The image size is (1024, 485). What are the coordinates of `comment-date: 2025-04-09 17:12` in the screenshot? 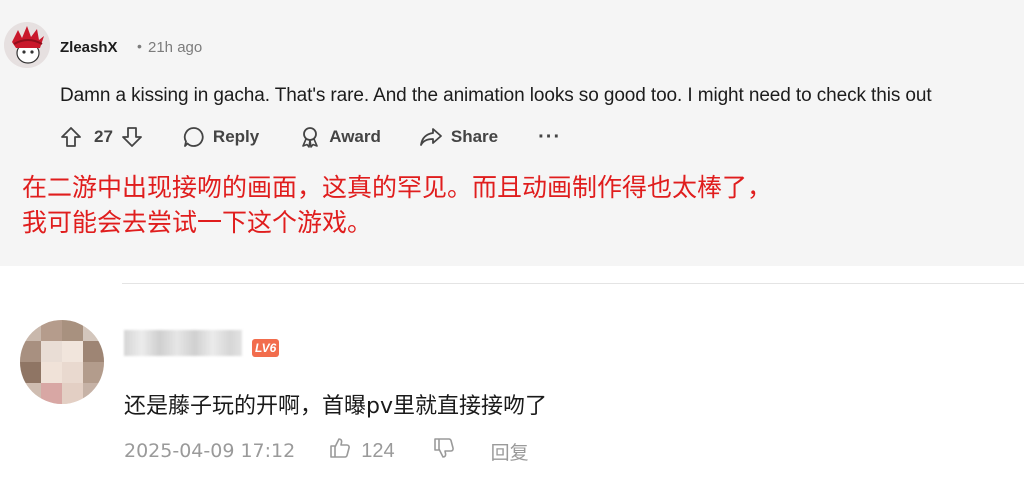 It's located at (210, 451).